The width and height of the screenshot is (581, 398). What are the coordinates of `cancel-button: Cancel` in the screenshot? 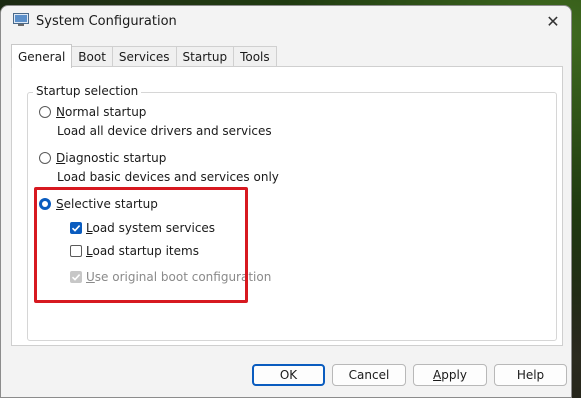 It's located at (369, 375).